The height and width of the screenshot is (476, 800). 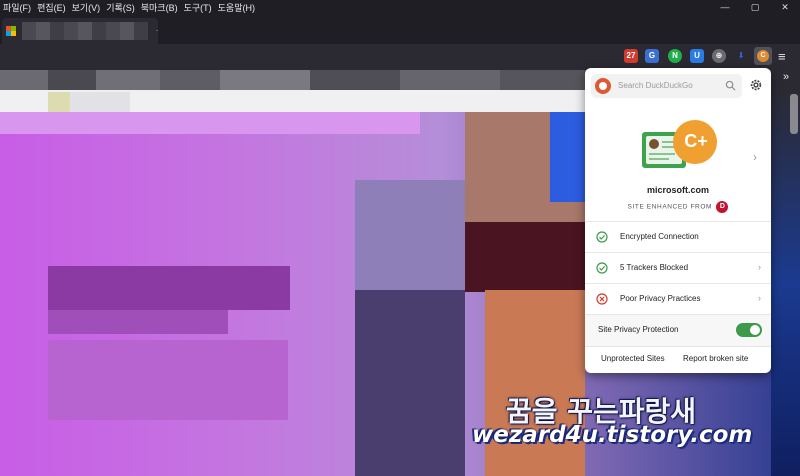 I want to click on shield-ext-icon: U, so click(x=697, y=56).